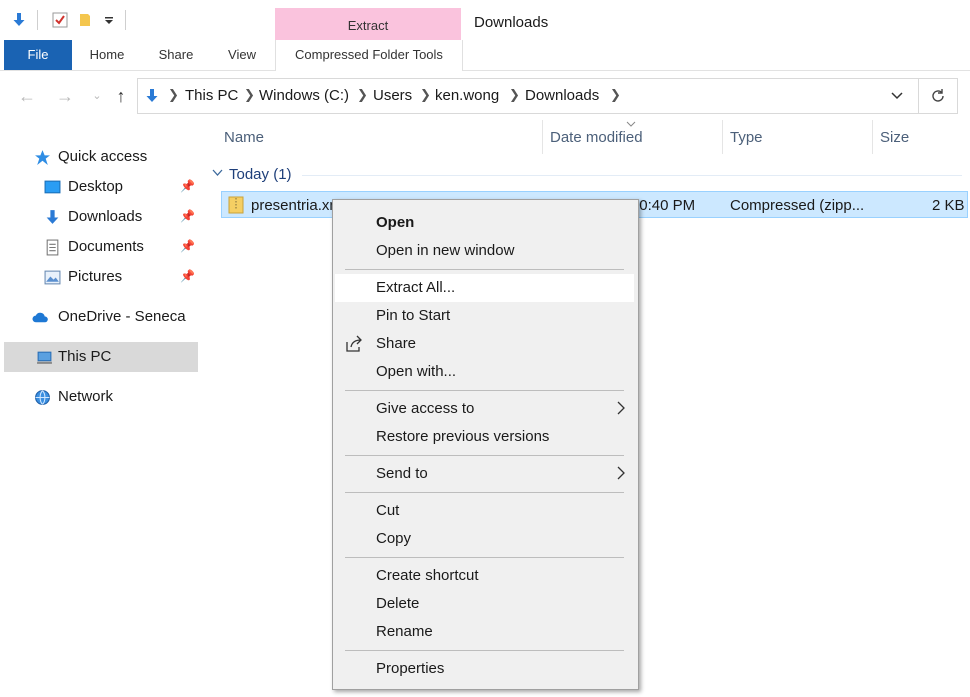 The width and height of the screenshot is (970, 697). I want to click on menu-item-cut: Cut, so click(484, 511).